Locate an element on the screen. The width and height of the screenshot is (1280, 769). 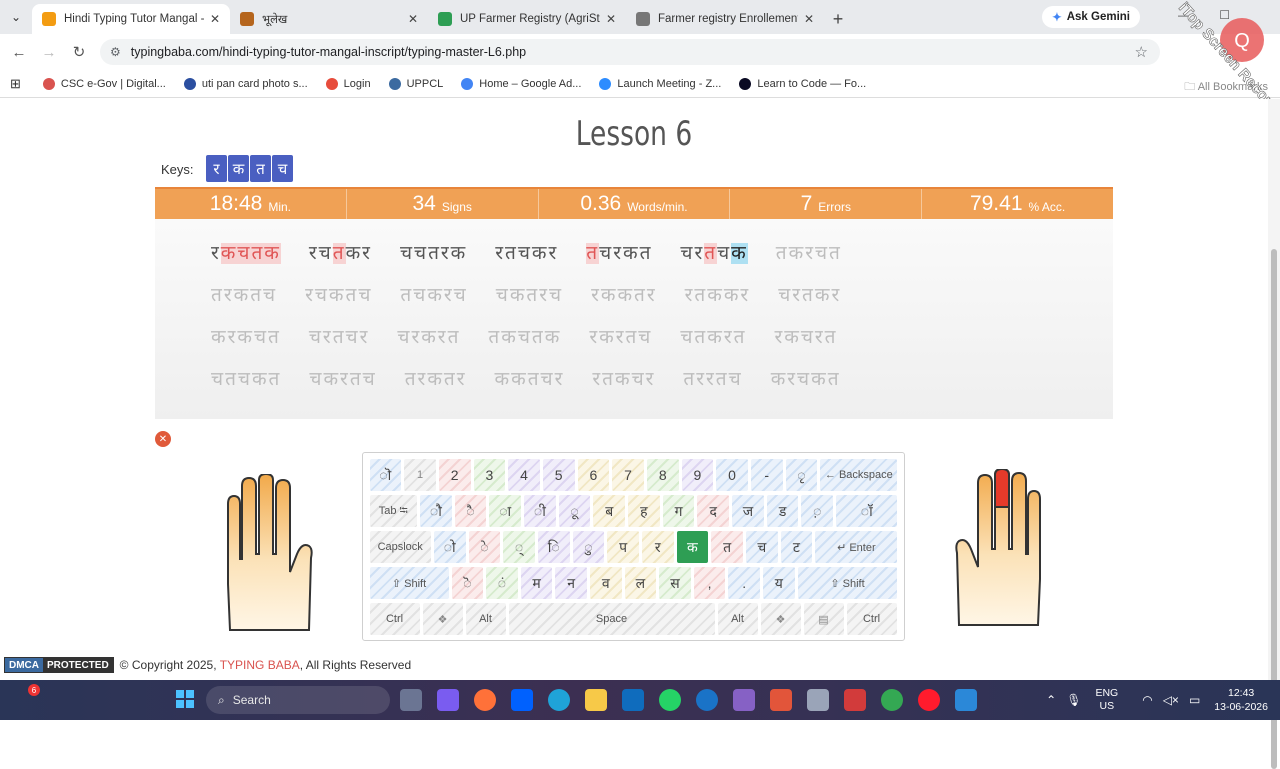
key-char: क is located at coordinates (692, 547).